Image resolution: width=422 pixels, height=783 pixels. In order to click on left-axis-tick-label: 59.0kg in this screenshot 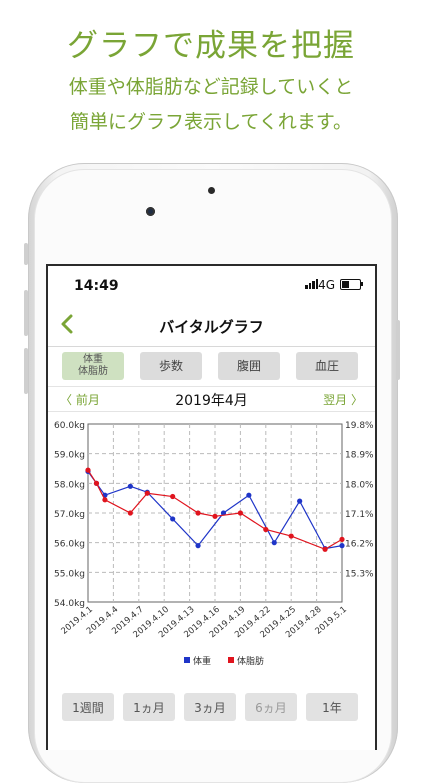, I will do `click(69, 456)`.